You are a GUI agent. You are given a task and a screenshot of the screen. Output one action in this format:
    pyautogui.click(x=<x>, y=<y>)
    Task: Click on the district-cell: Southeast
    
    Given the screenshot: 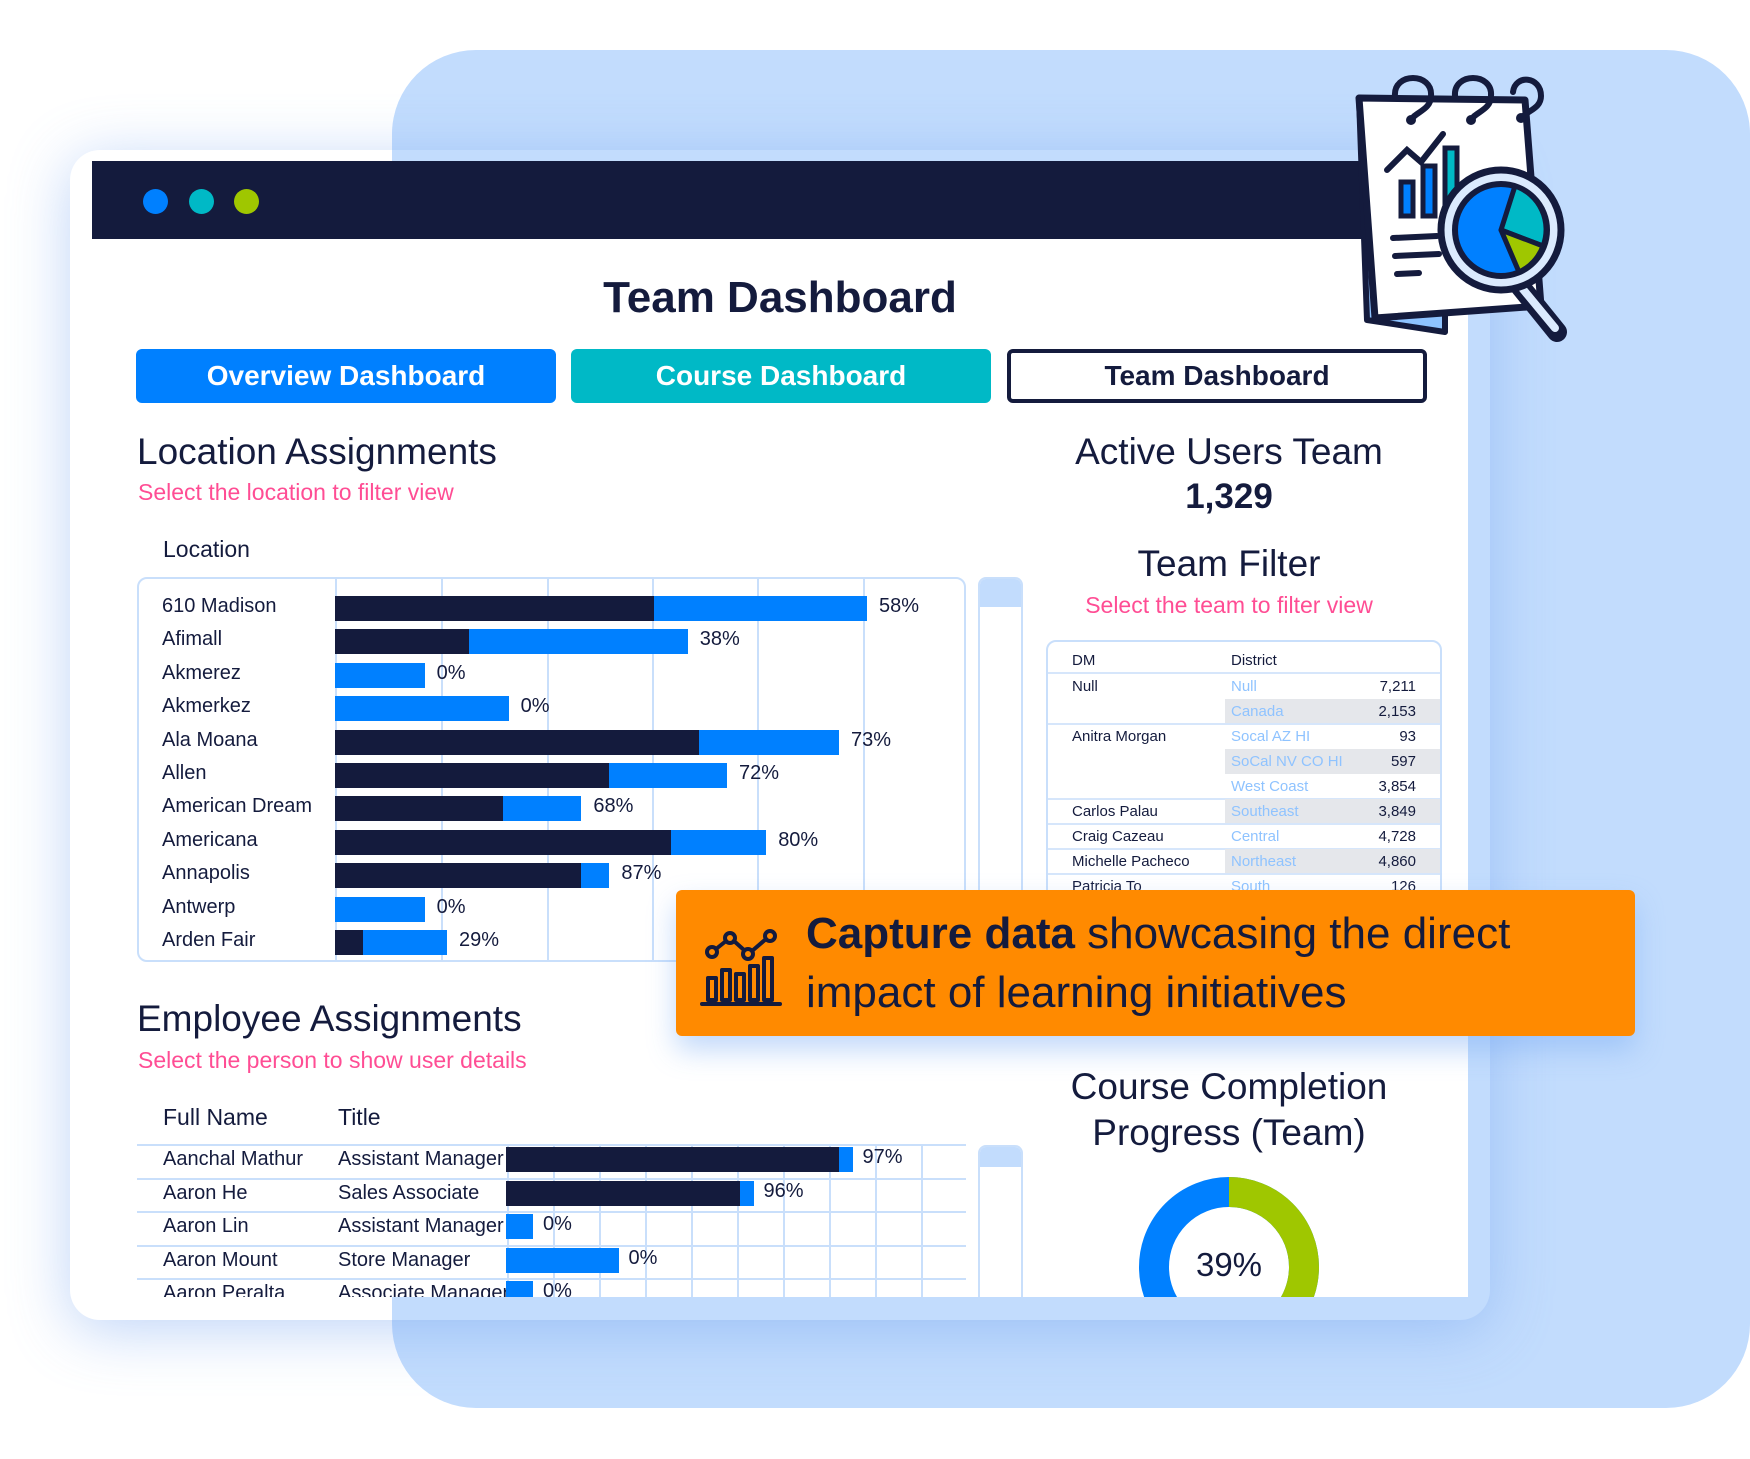 What is the action you would take?
    pyautogui.click(x=1265, y=811)
    